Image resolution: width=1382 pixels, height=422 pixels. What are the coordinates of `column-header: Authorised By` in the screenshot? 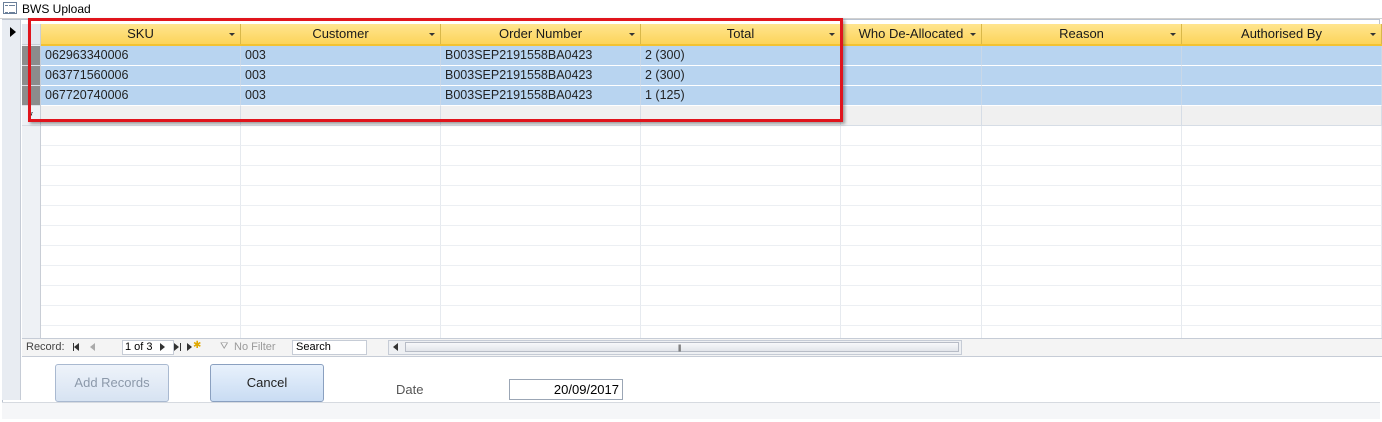 It's located at (1282, 34).